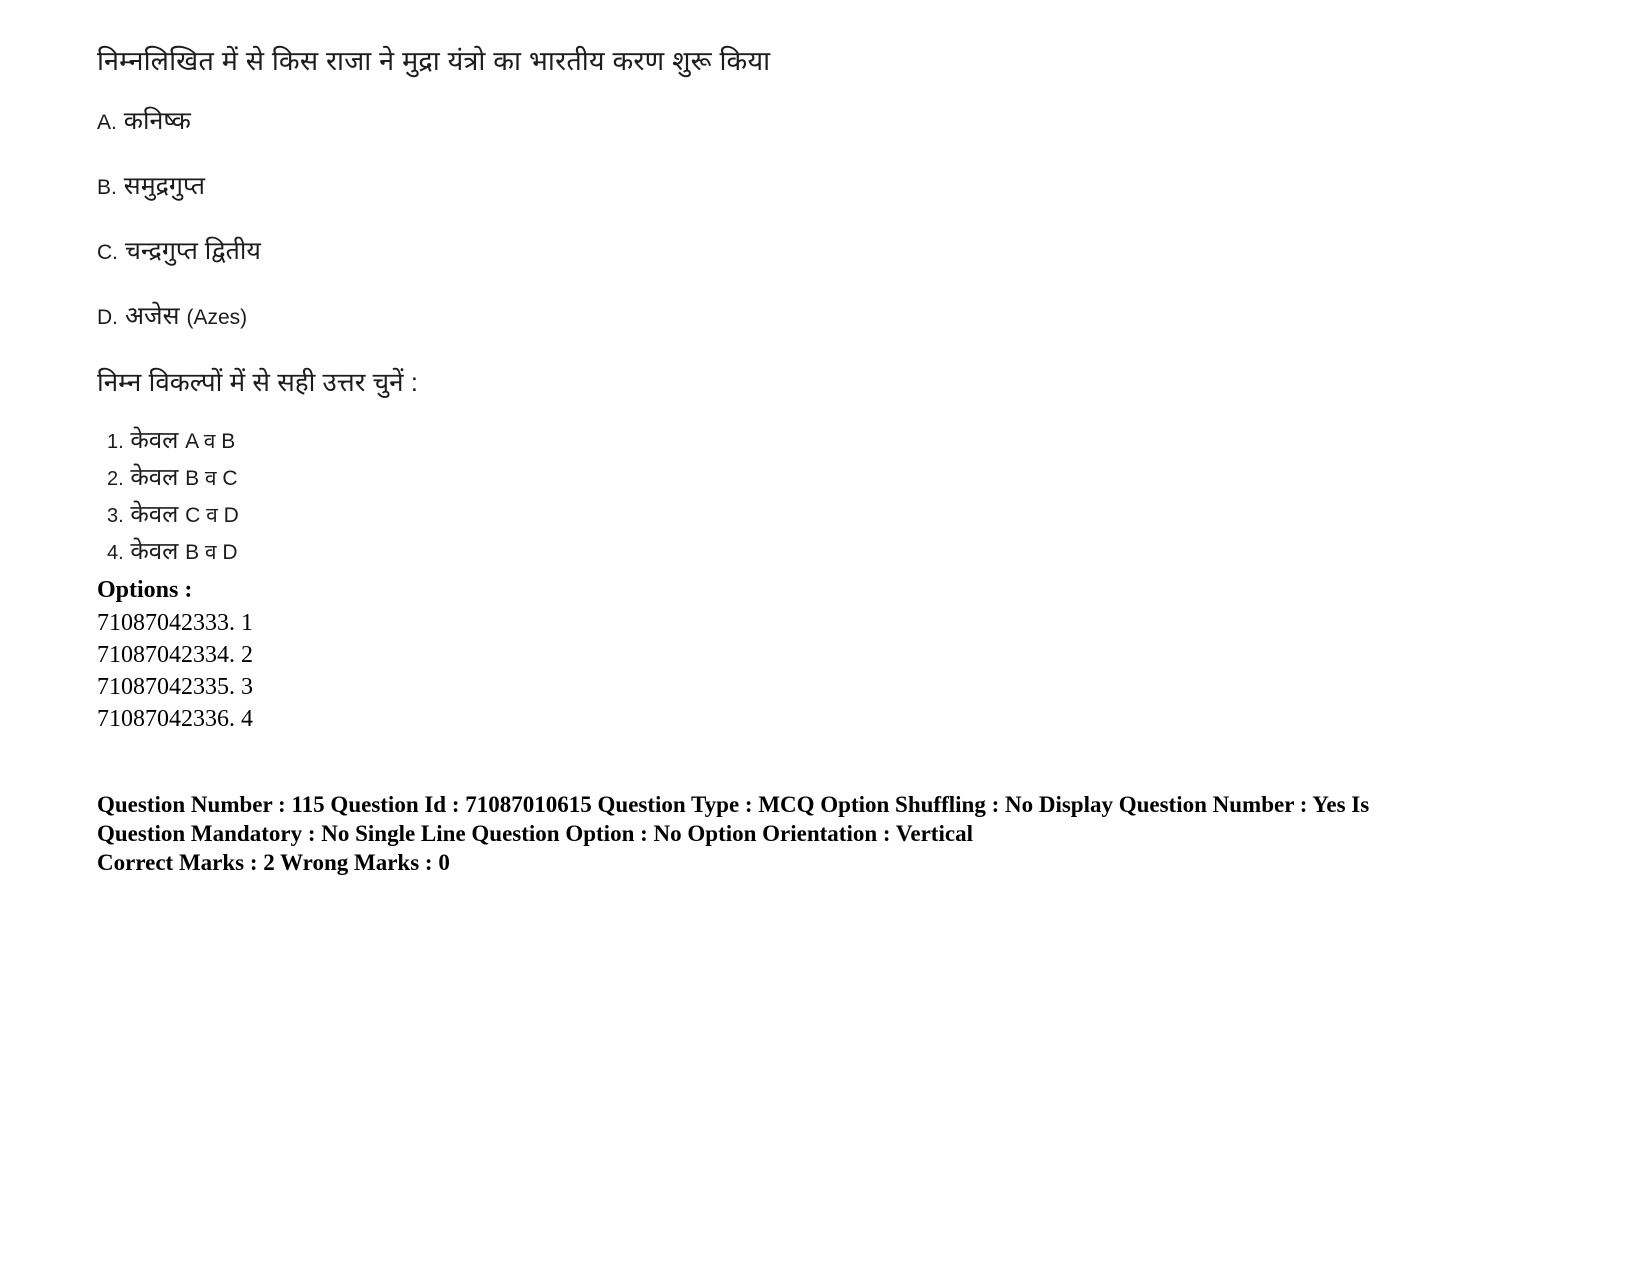 The height and width of the screenshot is (1275, 1650). I want to click on answer-choice-3: 3. केवल C व D, so click(812, 515).